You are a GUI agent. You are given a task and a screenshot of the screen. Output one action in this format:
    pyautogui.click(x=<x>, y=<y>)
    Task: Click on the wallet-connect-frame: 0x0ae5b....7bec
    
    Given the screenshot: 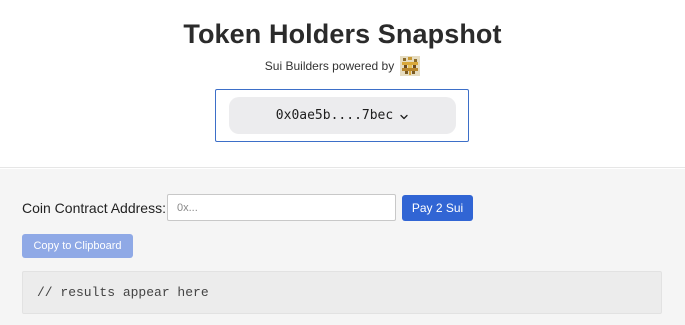 What is the action you would take?
    pyautogui.click(x=342, y=115)
    